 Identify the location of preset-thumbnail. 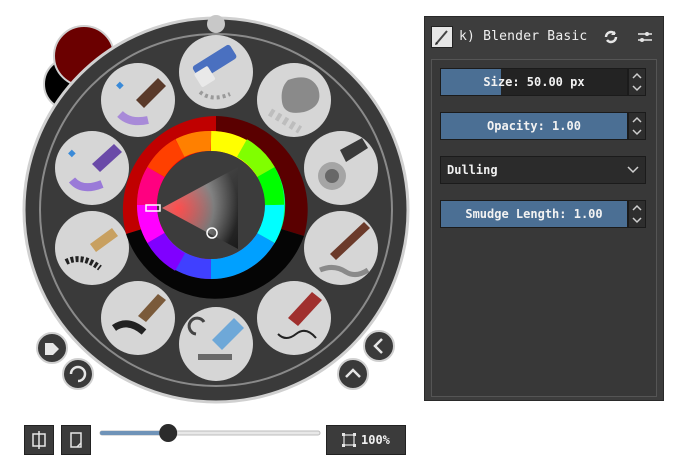
(442, 37).